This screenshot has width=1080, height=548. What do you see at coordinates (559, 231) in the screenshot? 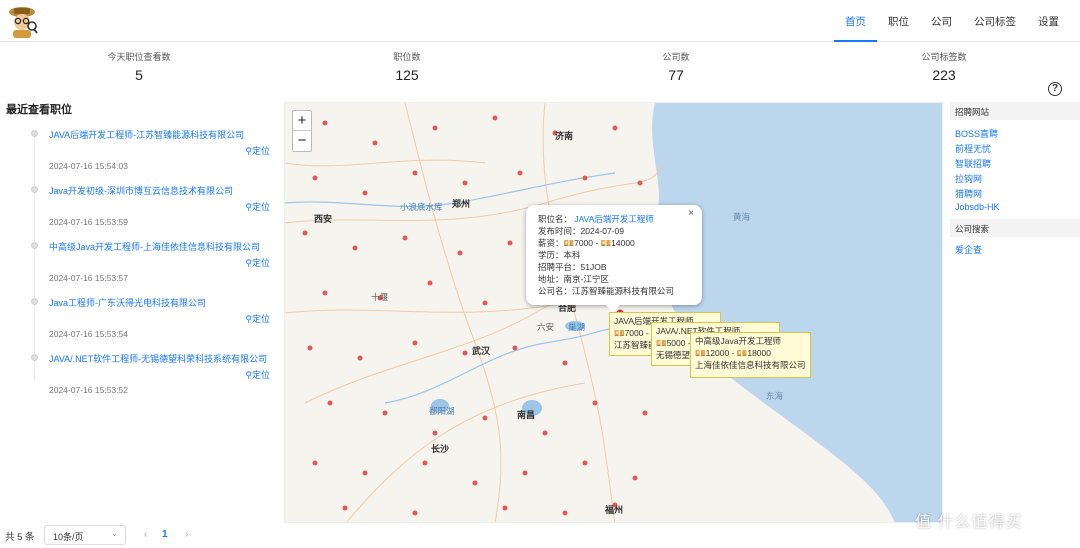
I see `popup-label: 发布时间：` at bounding box center [559, 231].